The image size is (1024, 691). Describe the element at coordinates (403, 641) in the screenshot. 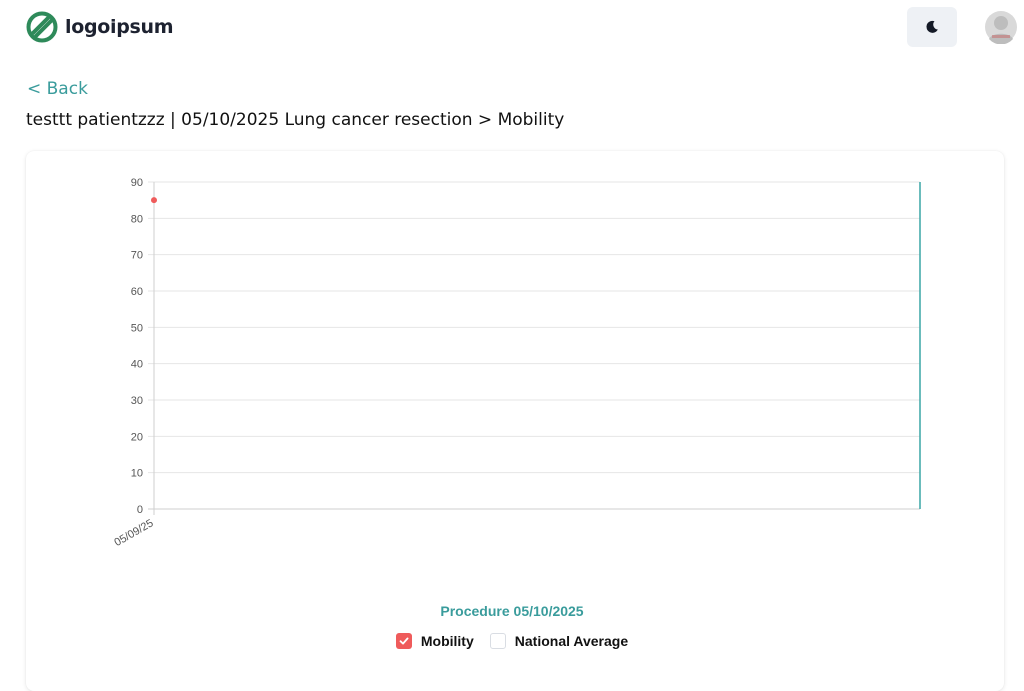

I see `checkbox-checked-icon` at that location.